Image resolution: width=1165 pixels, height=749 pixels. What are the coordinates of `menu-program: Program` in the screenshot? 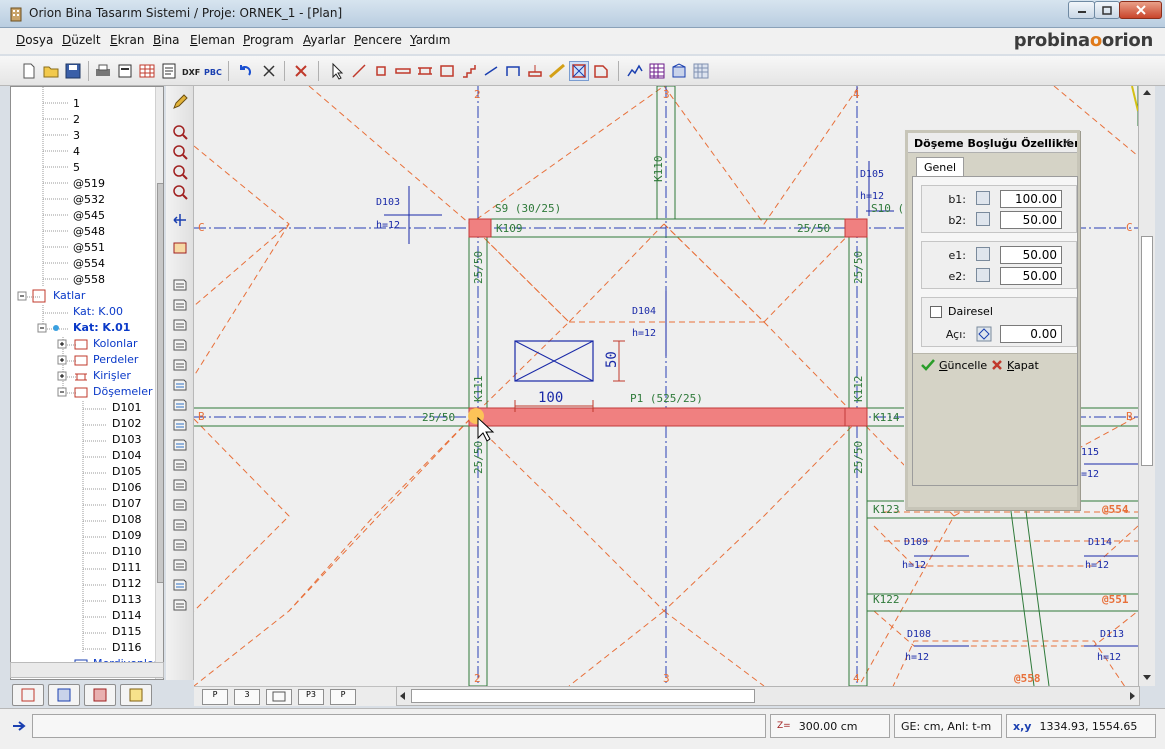 It's located at (268, 40).